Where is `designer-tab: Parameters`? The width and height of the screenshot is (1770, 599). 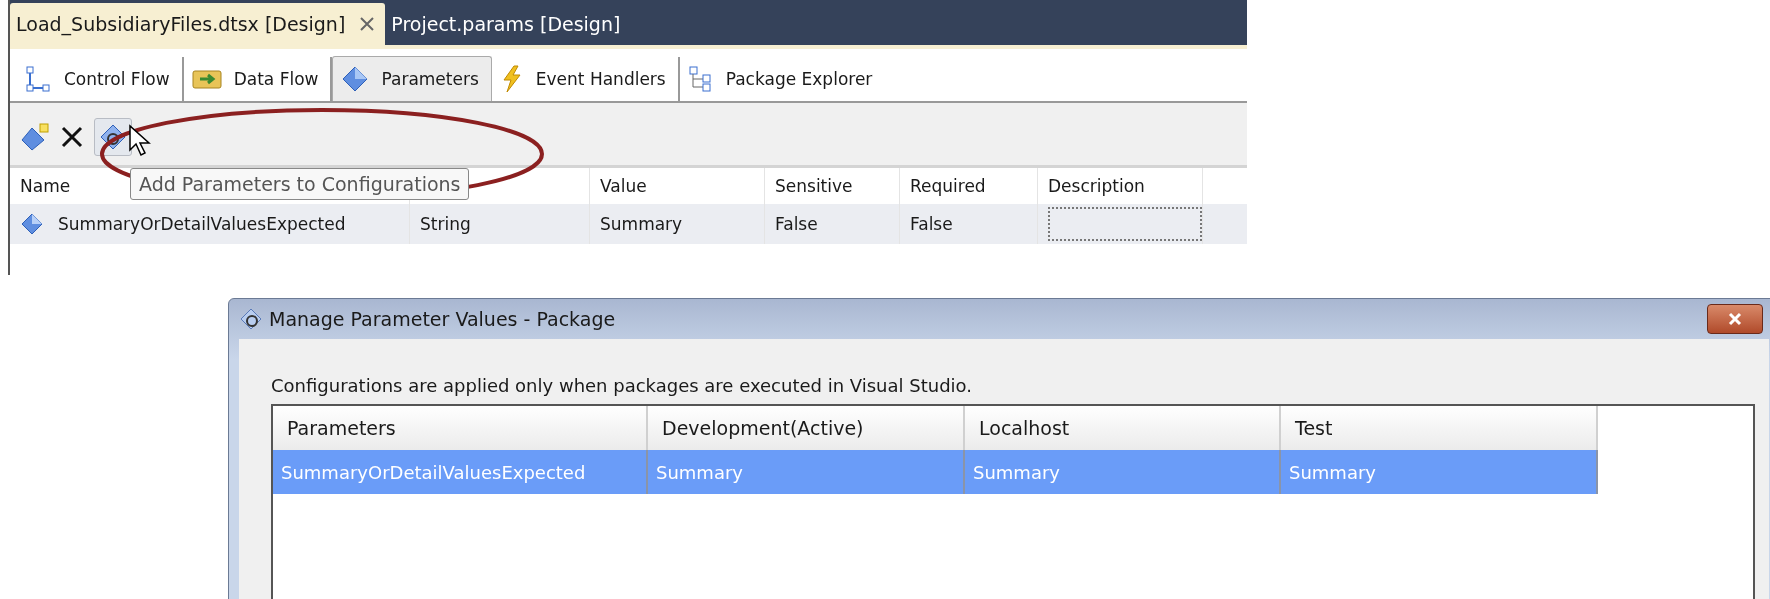
designer-tab: Parameters is located at coordinates (412, 78).